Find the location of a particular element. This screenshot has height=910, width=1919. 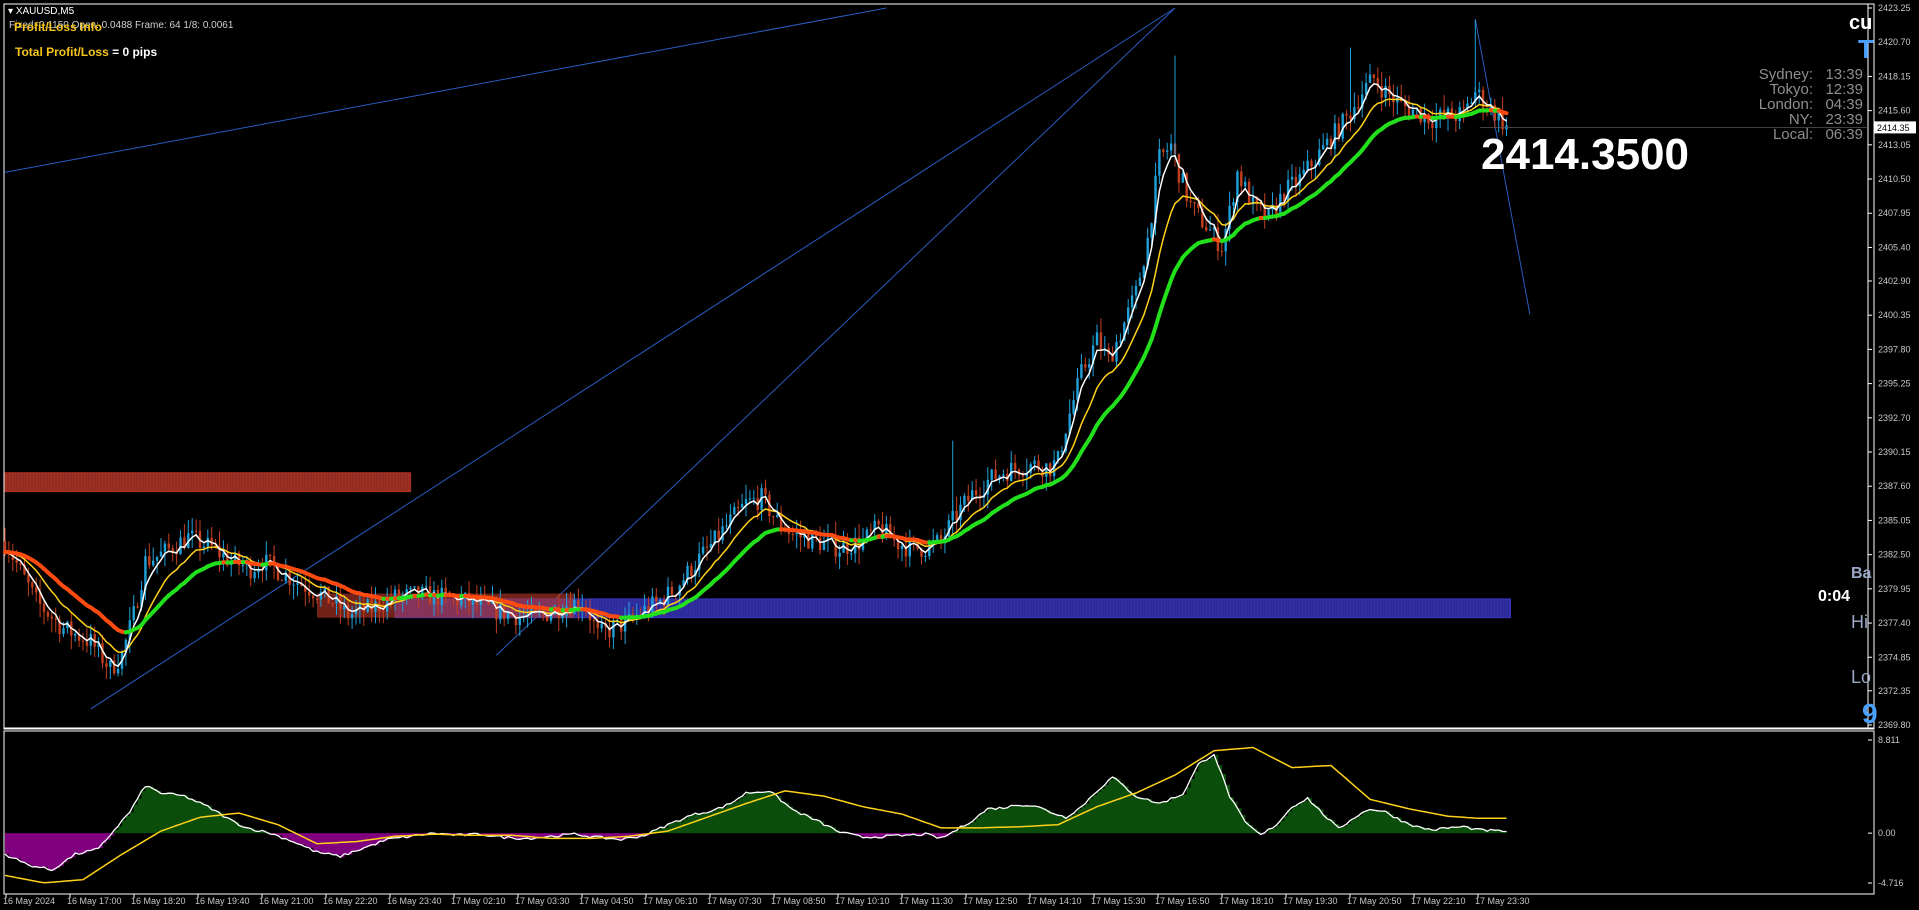

total-profit-loss-label: Total Profit/Loss is located at coordinates (62, 52).